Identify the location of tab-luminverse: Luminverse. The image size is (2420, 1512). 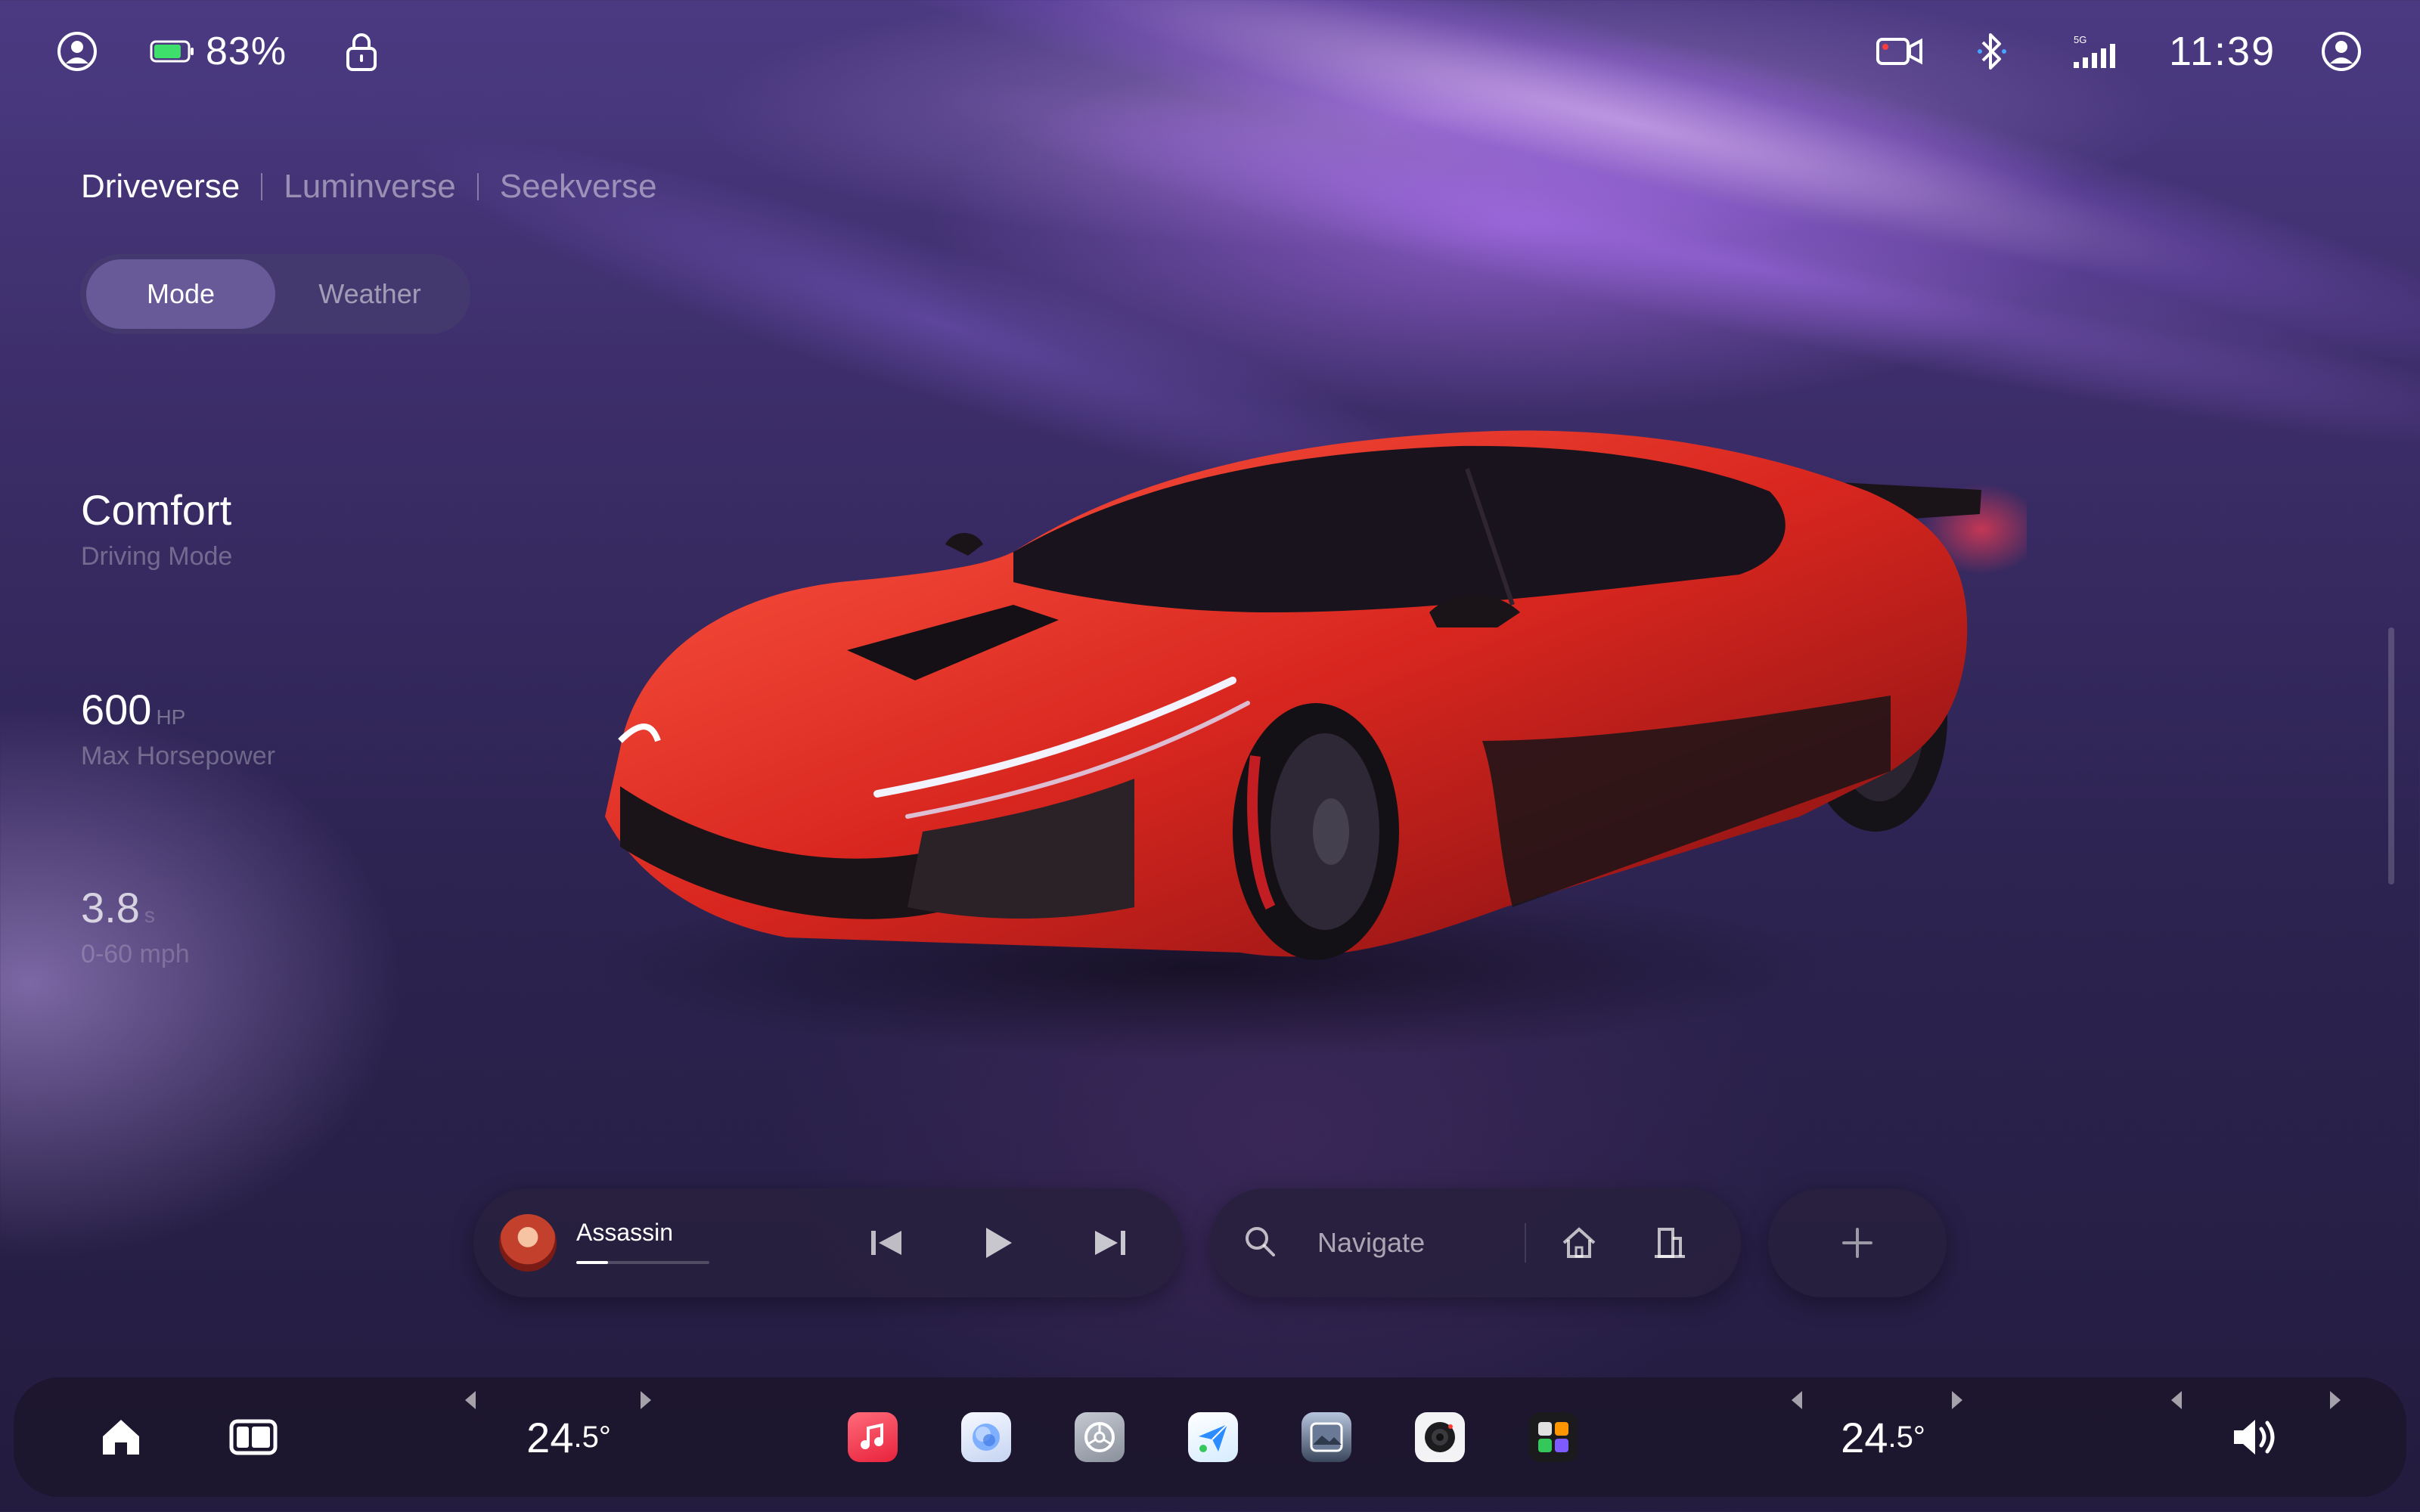
(369, 187).